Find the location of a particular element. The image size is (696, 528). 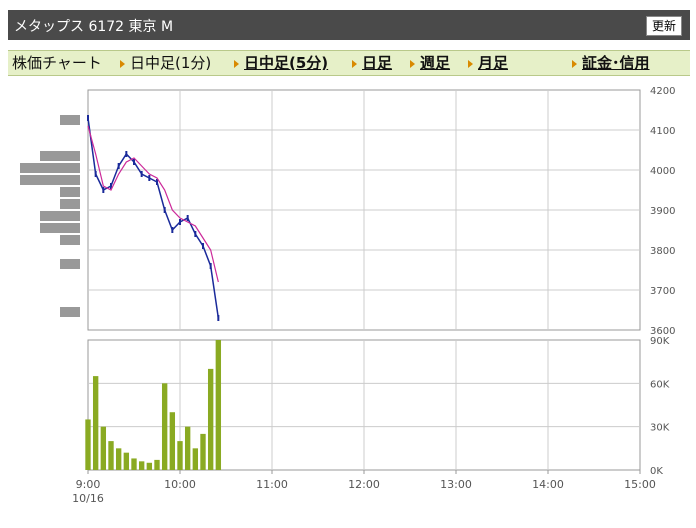

y-tick-label: 4100 is located at coordinates (662, 131).